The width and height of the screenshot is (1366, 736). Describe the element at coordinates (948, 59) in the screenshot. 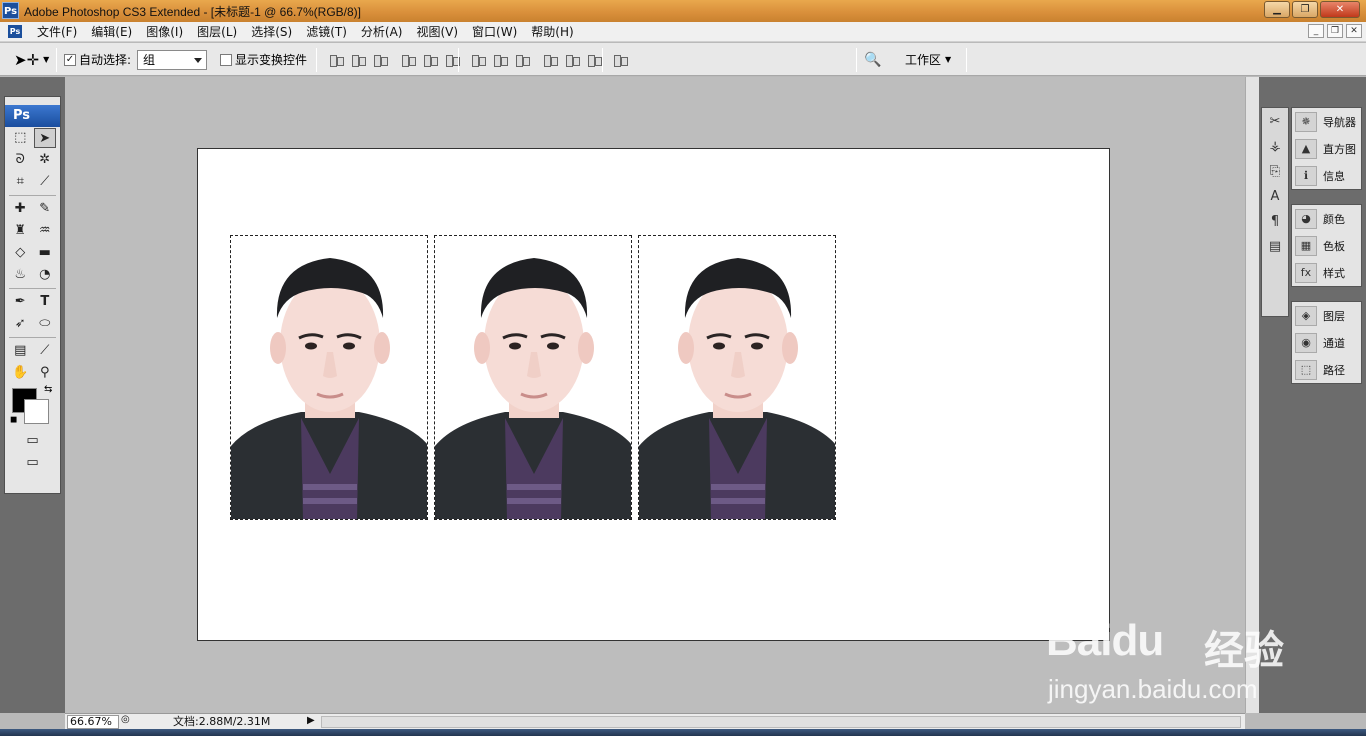

I see `chevron-down-icon: ▼` at that location.